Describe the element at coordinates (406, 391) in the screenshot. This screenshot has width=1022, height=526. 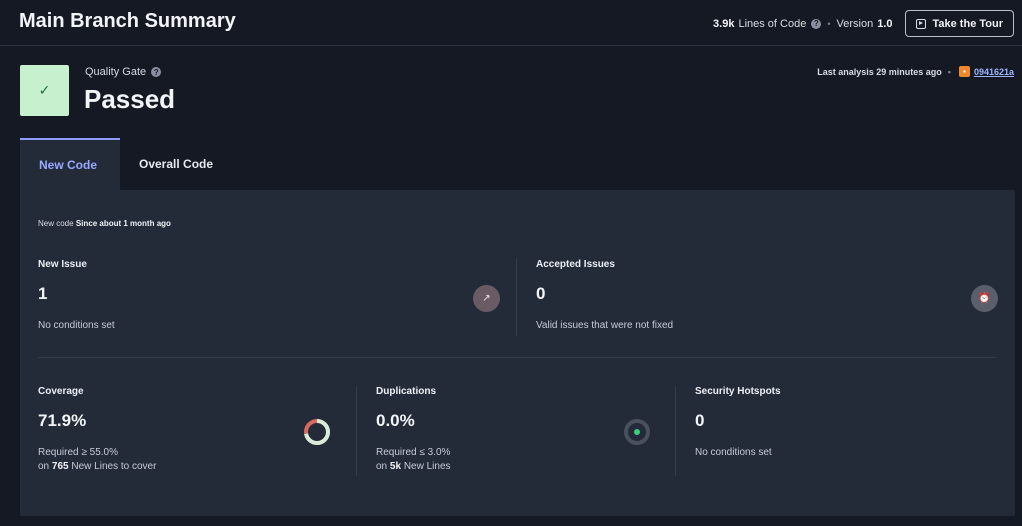
I see `duplications-title: Duplications` at that location.